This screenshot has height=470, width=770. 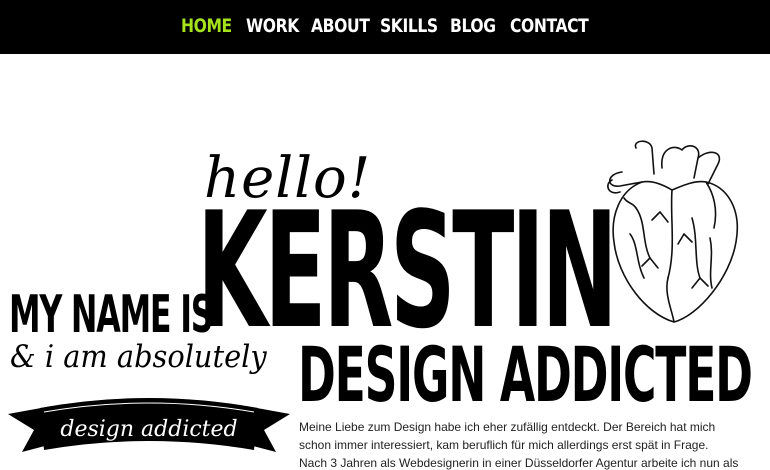 I want to click on nav-skills-link: SKILLS, so click(x=409, y=26).